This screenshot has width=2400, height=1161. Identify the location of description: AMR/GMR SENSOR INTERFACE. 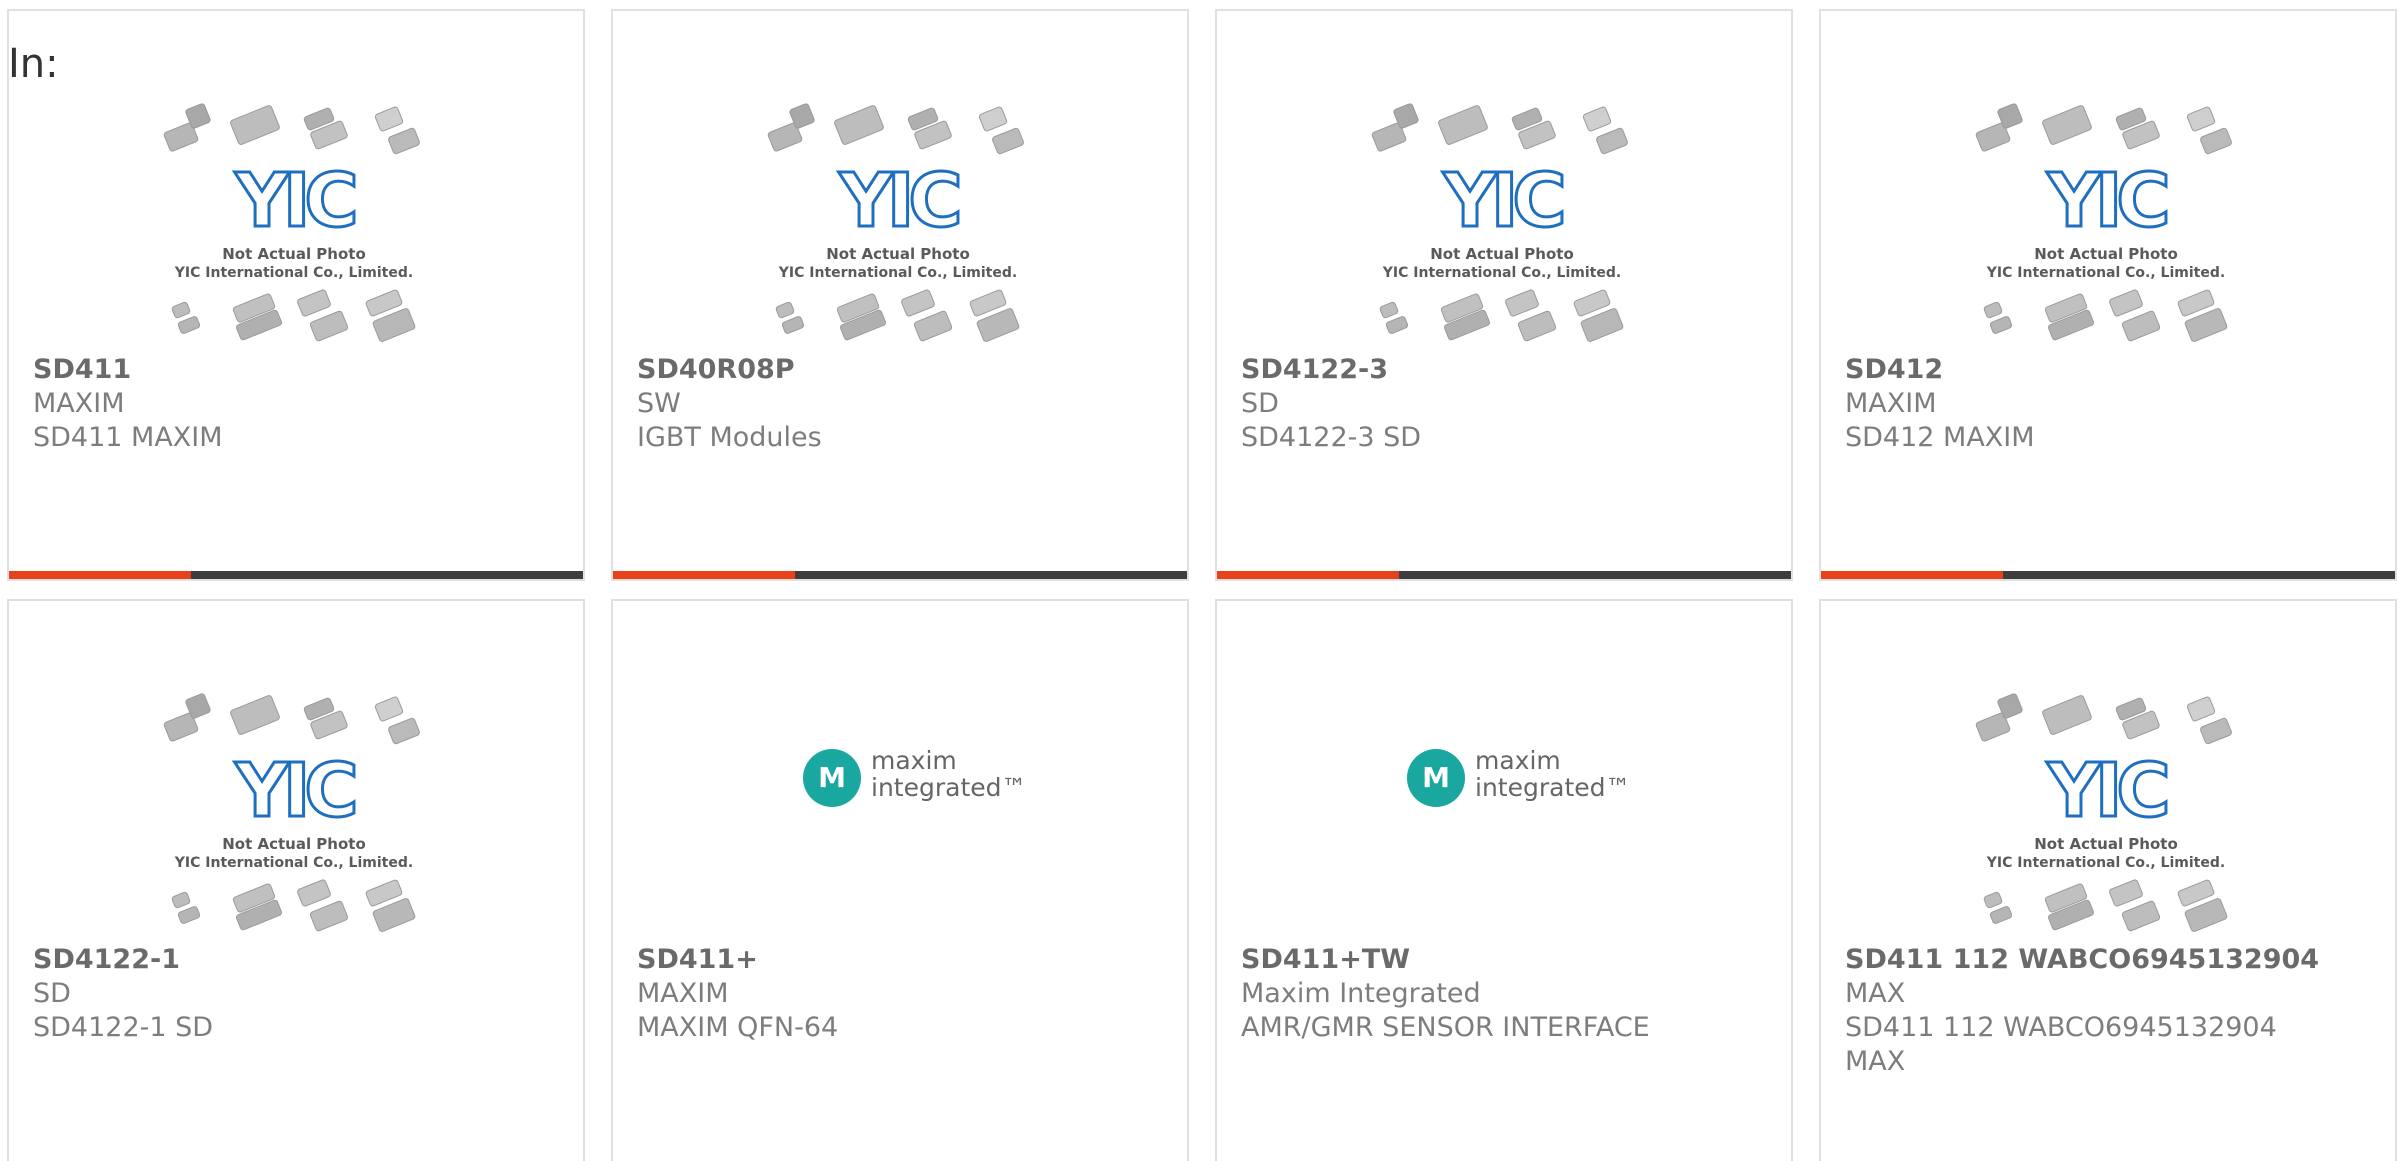
(1445, 1027).